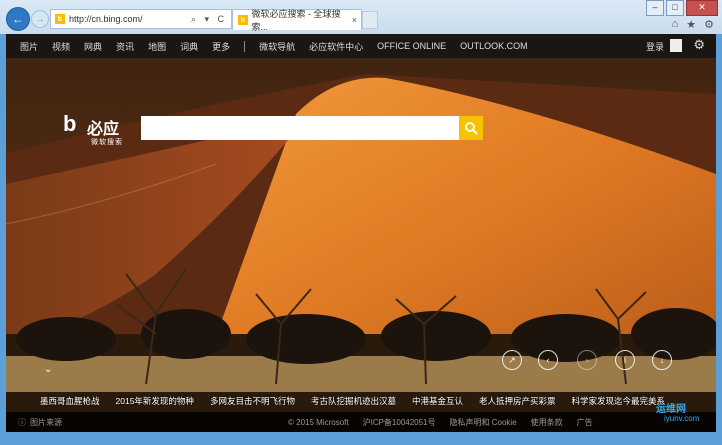  I want to click on image-info-button: i, so click(625, 360).